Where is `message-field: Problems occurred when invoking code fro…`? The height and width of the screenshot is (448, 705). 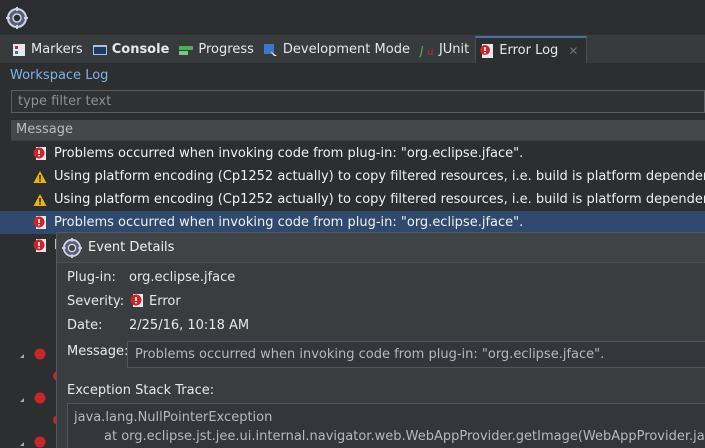
message-field: Problems occurred when invoking code fro… is located at coordinates (416, 354).